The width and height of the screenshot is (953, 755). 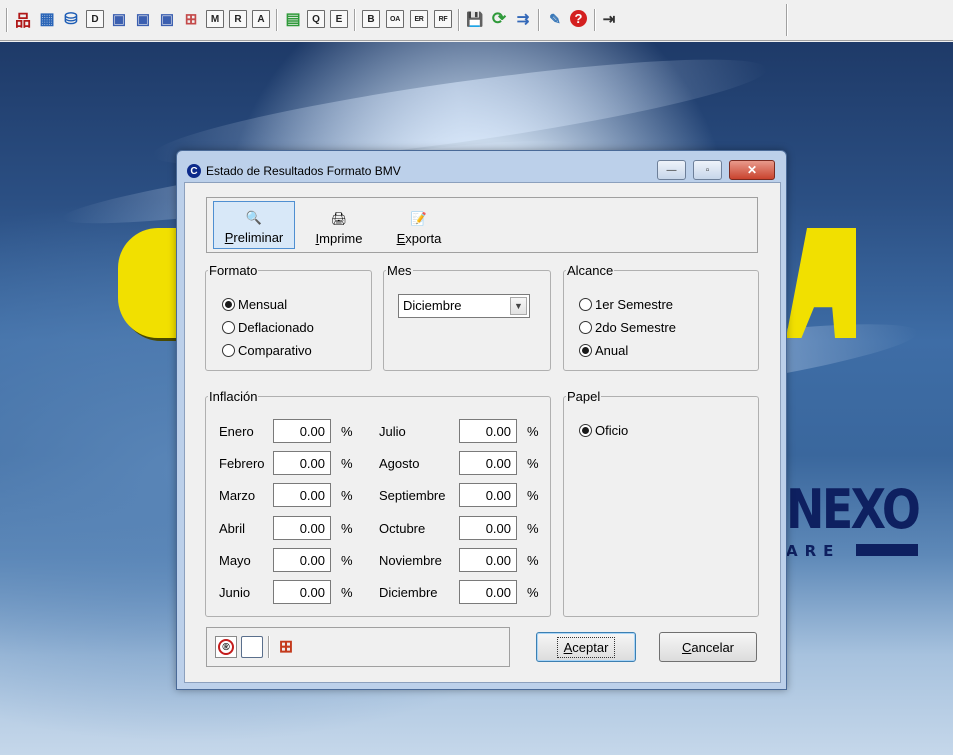 I want to click on rf-icon: RF, so click(x=443, y=19).